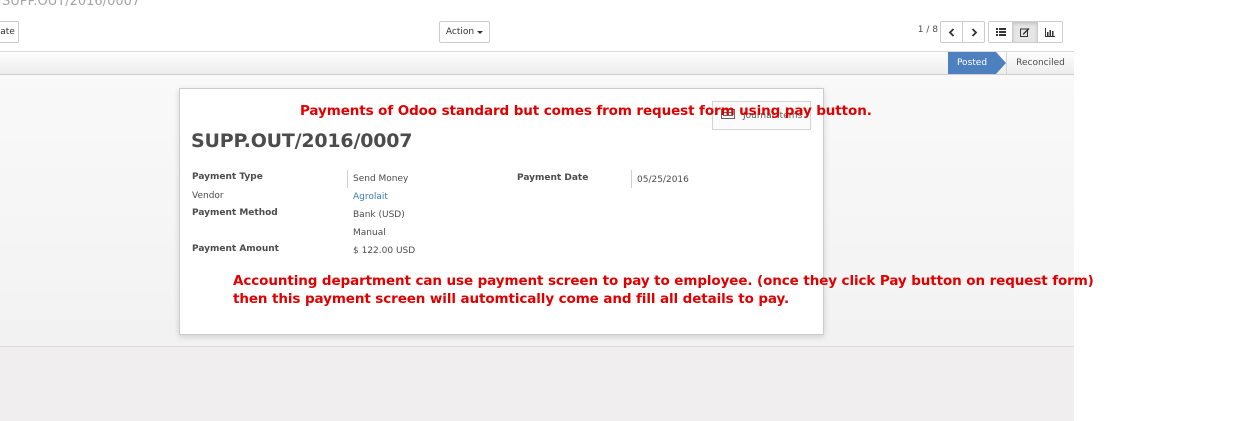 The image size is (1253, 421). What do you see at coordinates (302, 141) in the screenshot?
I see `page-title: SUPP.OUT/2016/0007` at bounding box center [302, 141].